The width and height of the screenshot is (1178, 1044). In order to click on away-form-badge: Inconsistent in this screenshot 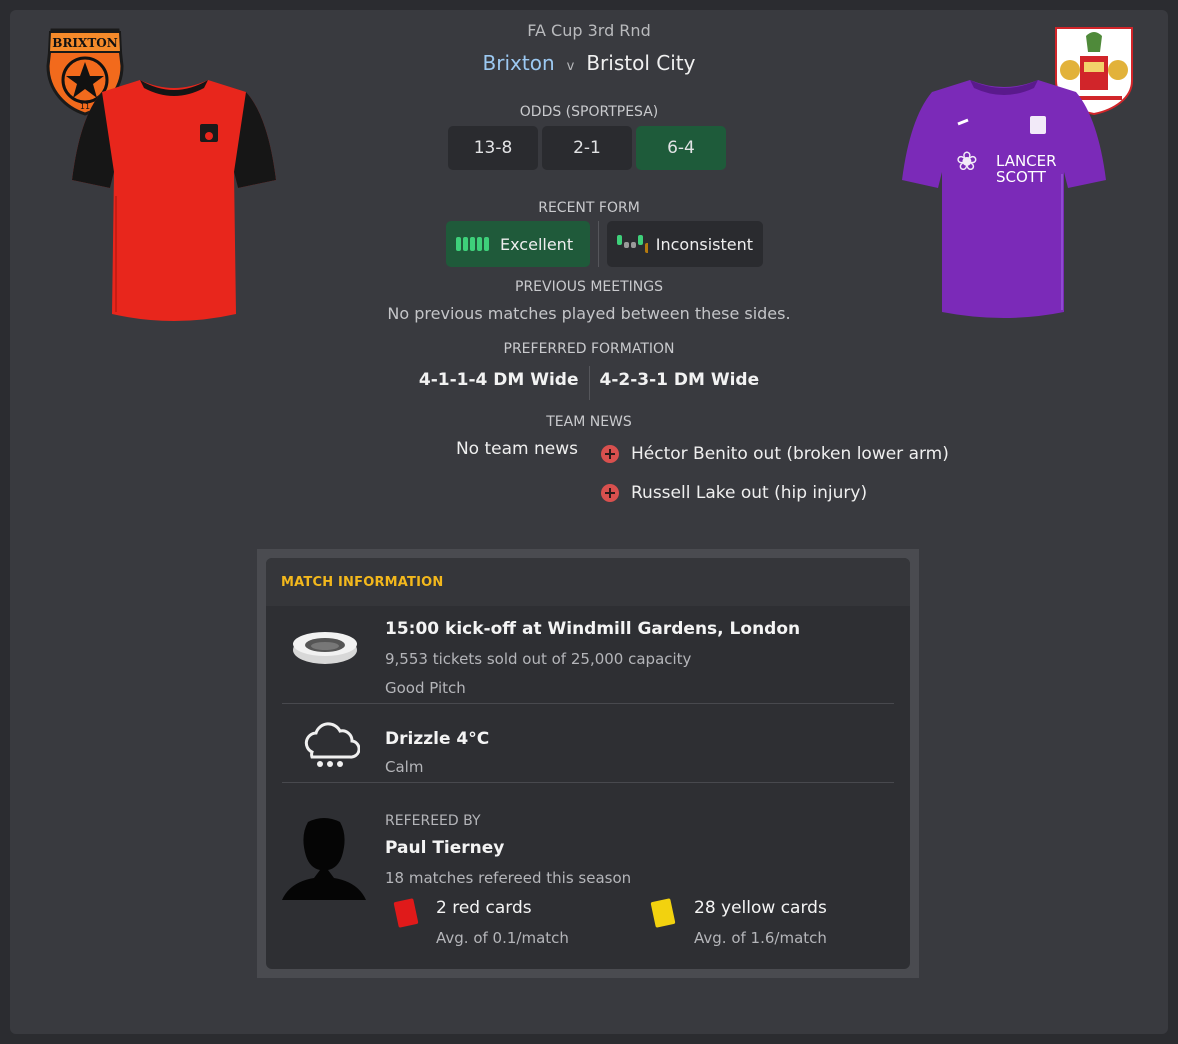, I will do `click(685, 244)`.